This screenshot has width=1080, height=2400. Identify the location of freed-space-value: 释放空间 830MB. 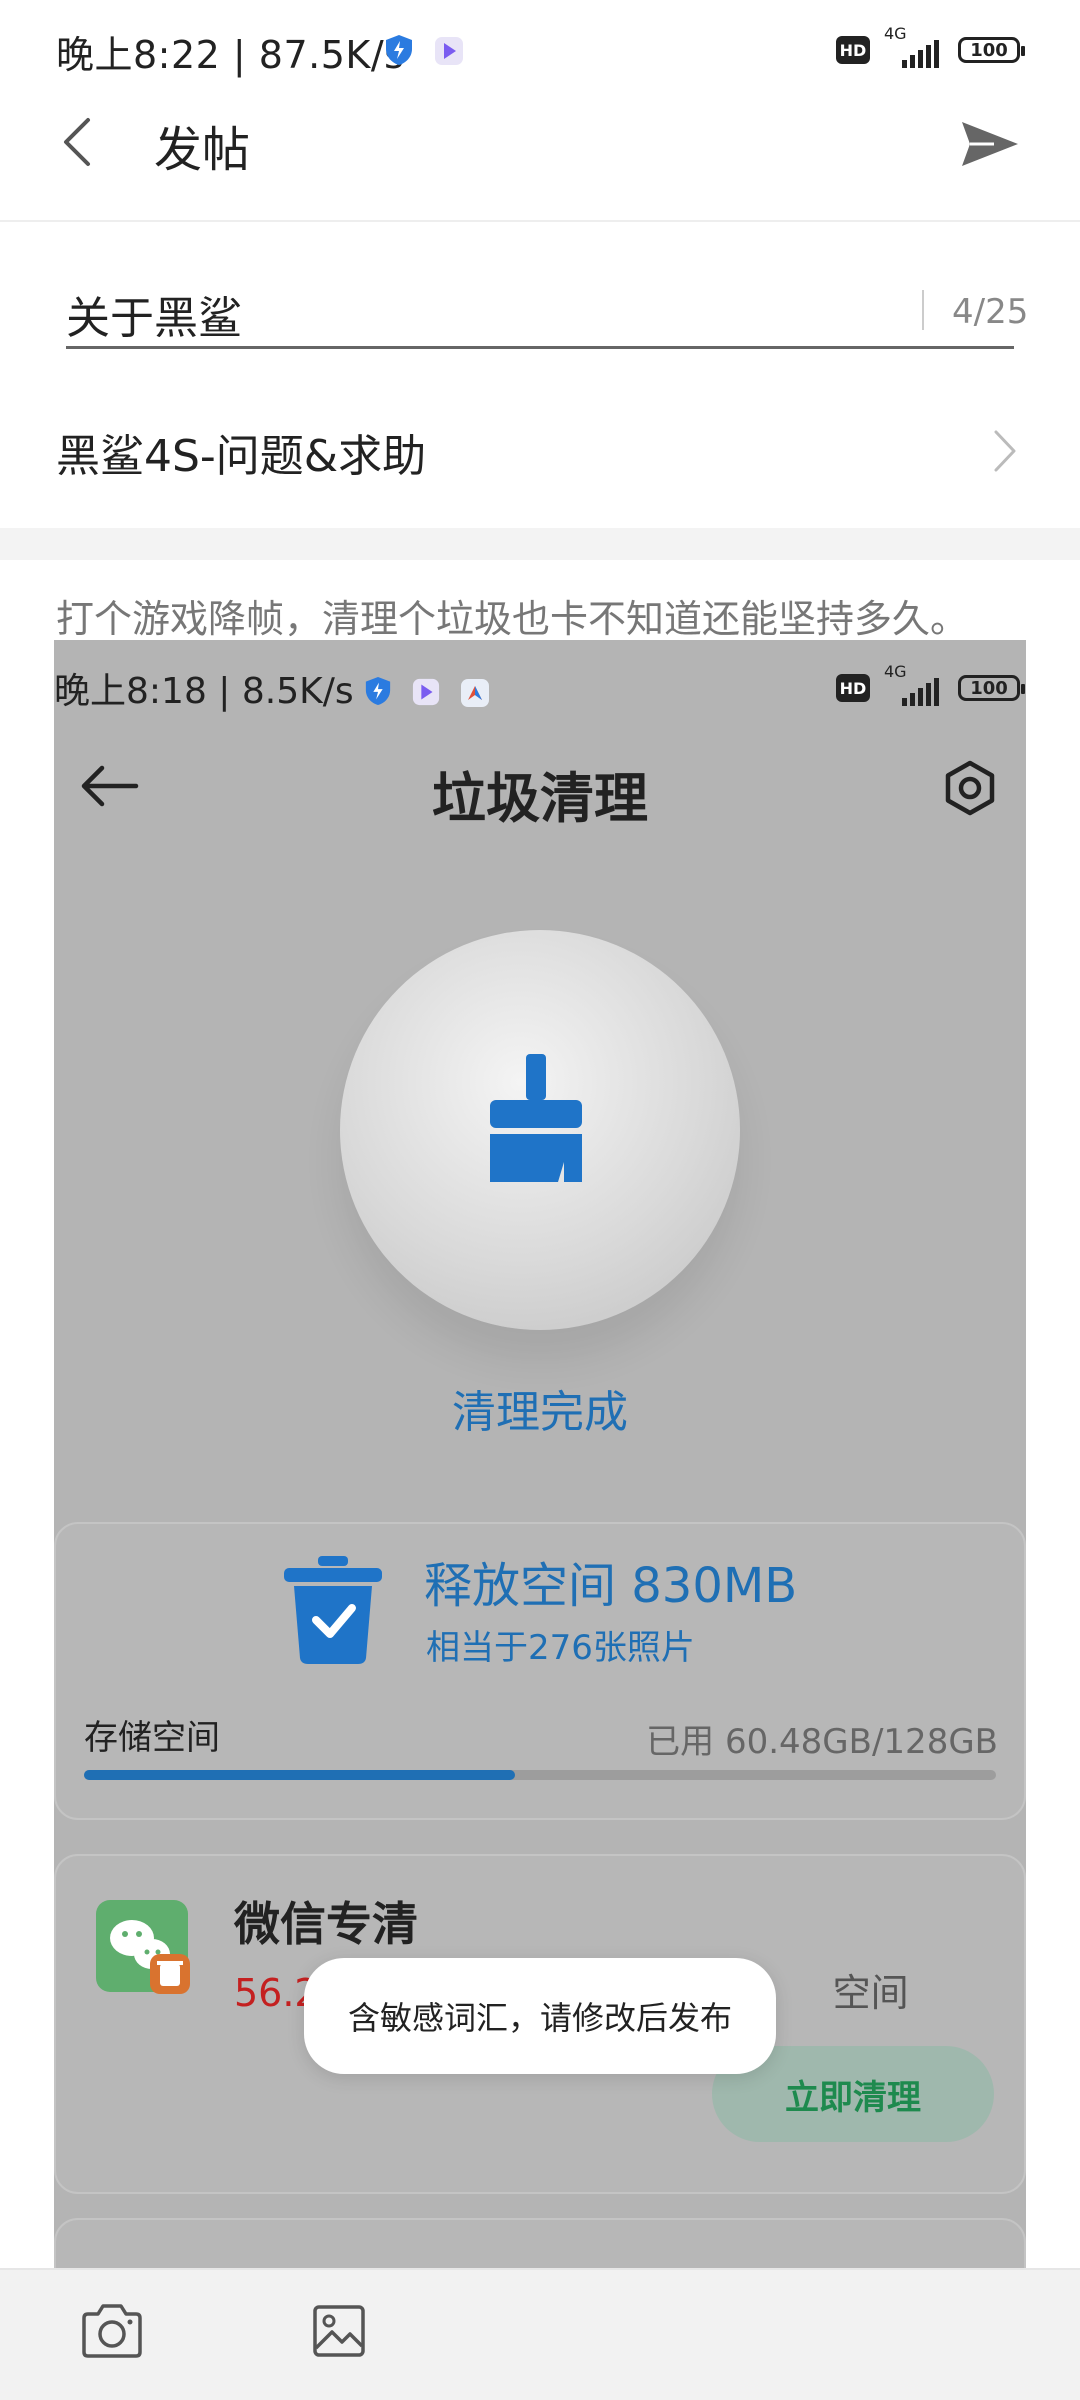
(611, 1586).